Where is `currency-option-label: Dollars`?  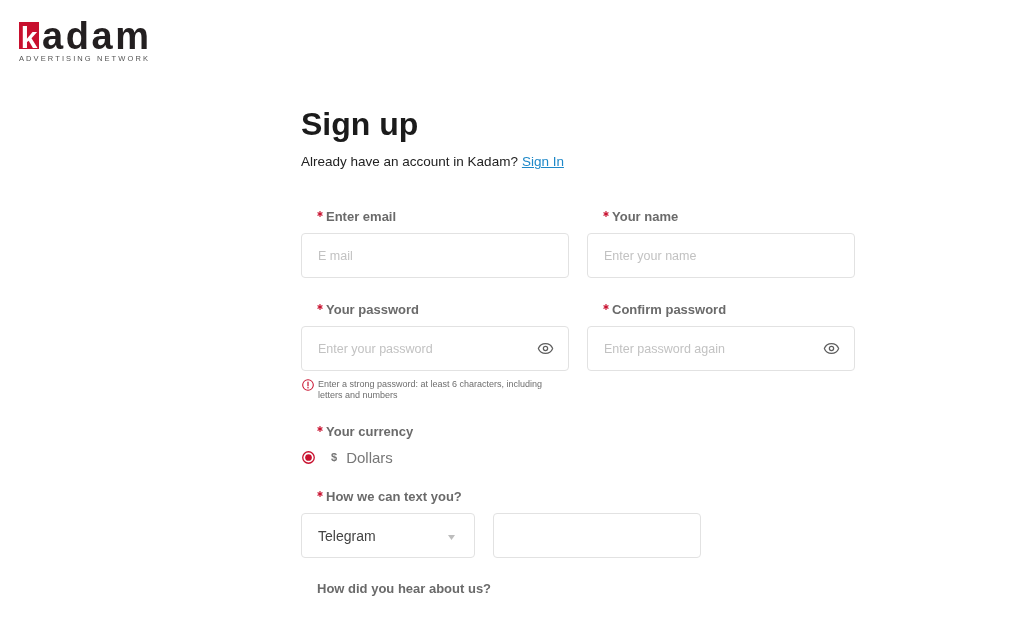 currency-option-label: Dollars is located at coordinates (369, 457).